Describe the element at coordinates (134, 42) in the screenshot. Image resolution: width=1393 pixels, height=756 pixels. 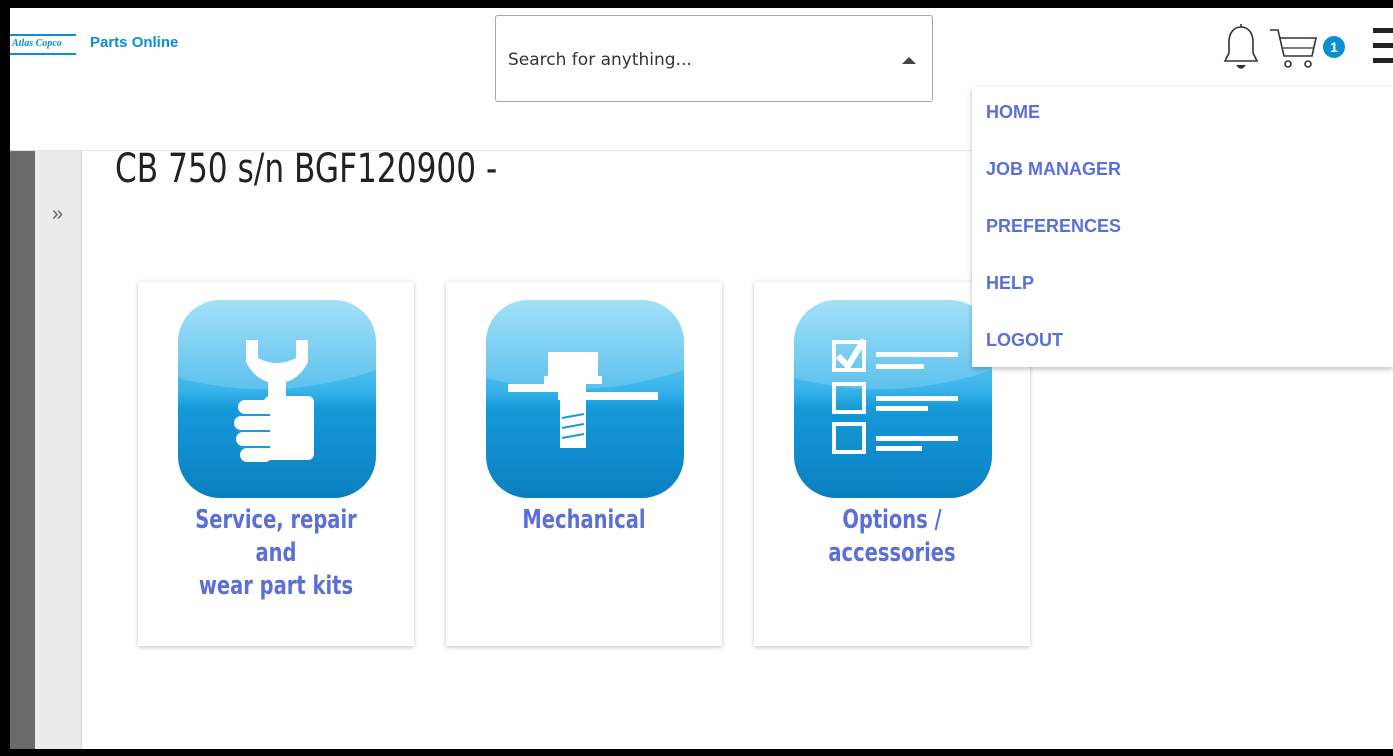
I see `app-title: Parts Online` at that location.